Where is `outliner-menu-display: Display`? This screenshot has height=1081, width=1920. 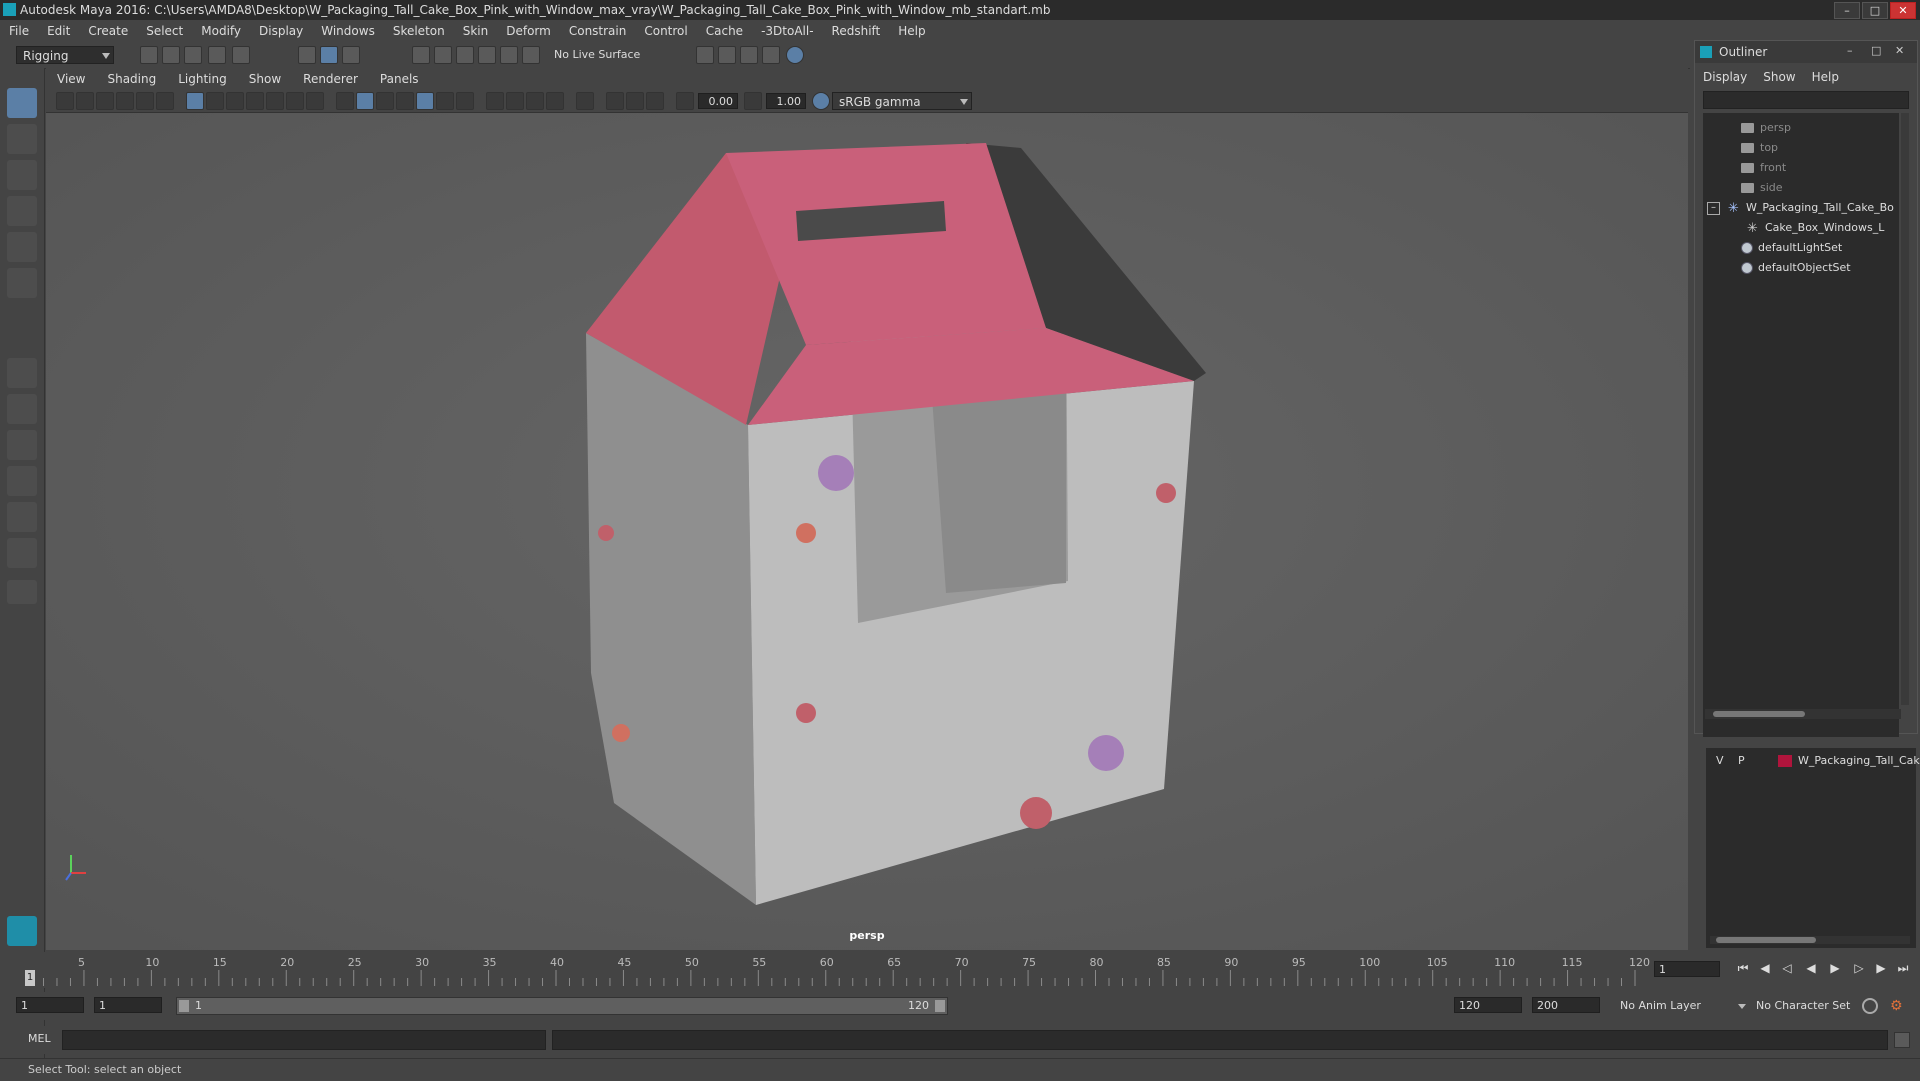
outliner-menu-display: Display is located at coordinates (1725, 77).